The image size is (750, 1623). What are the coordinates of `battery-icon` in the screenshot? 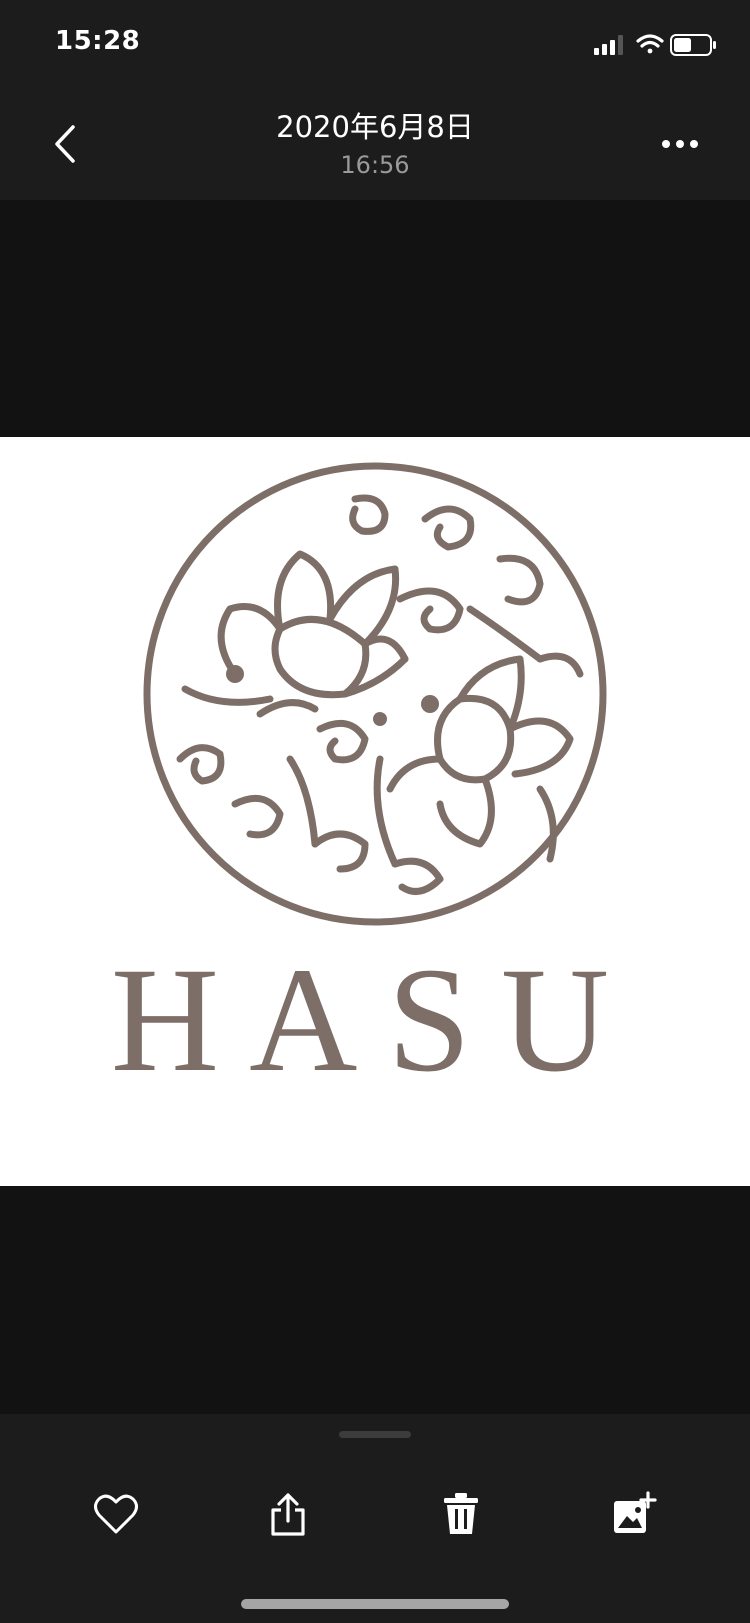 It's located at (693, 45).